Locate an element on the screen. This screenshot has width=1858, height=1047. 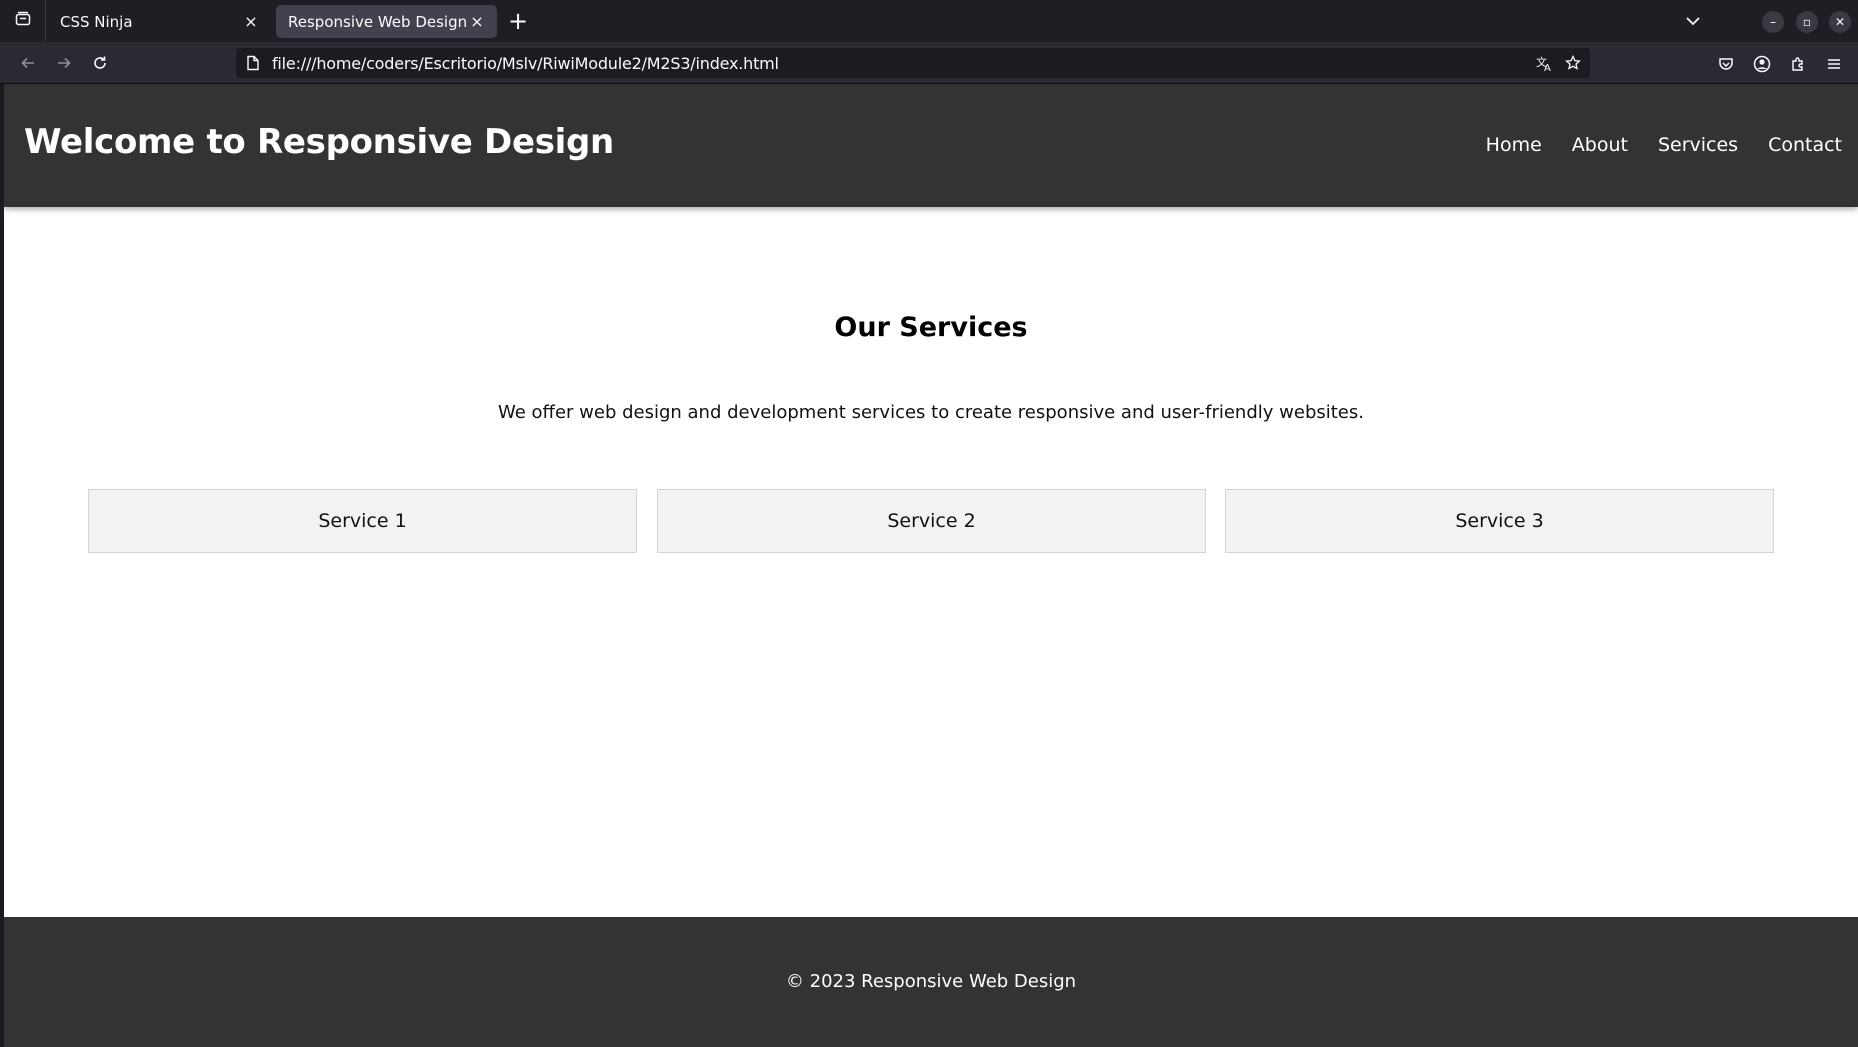
nav-link-contact: Contact is located at coordinates (1805, 145).